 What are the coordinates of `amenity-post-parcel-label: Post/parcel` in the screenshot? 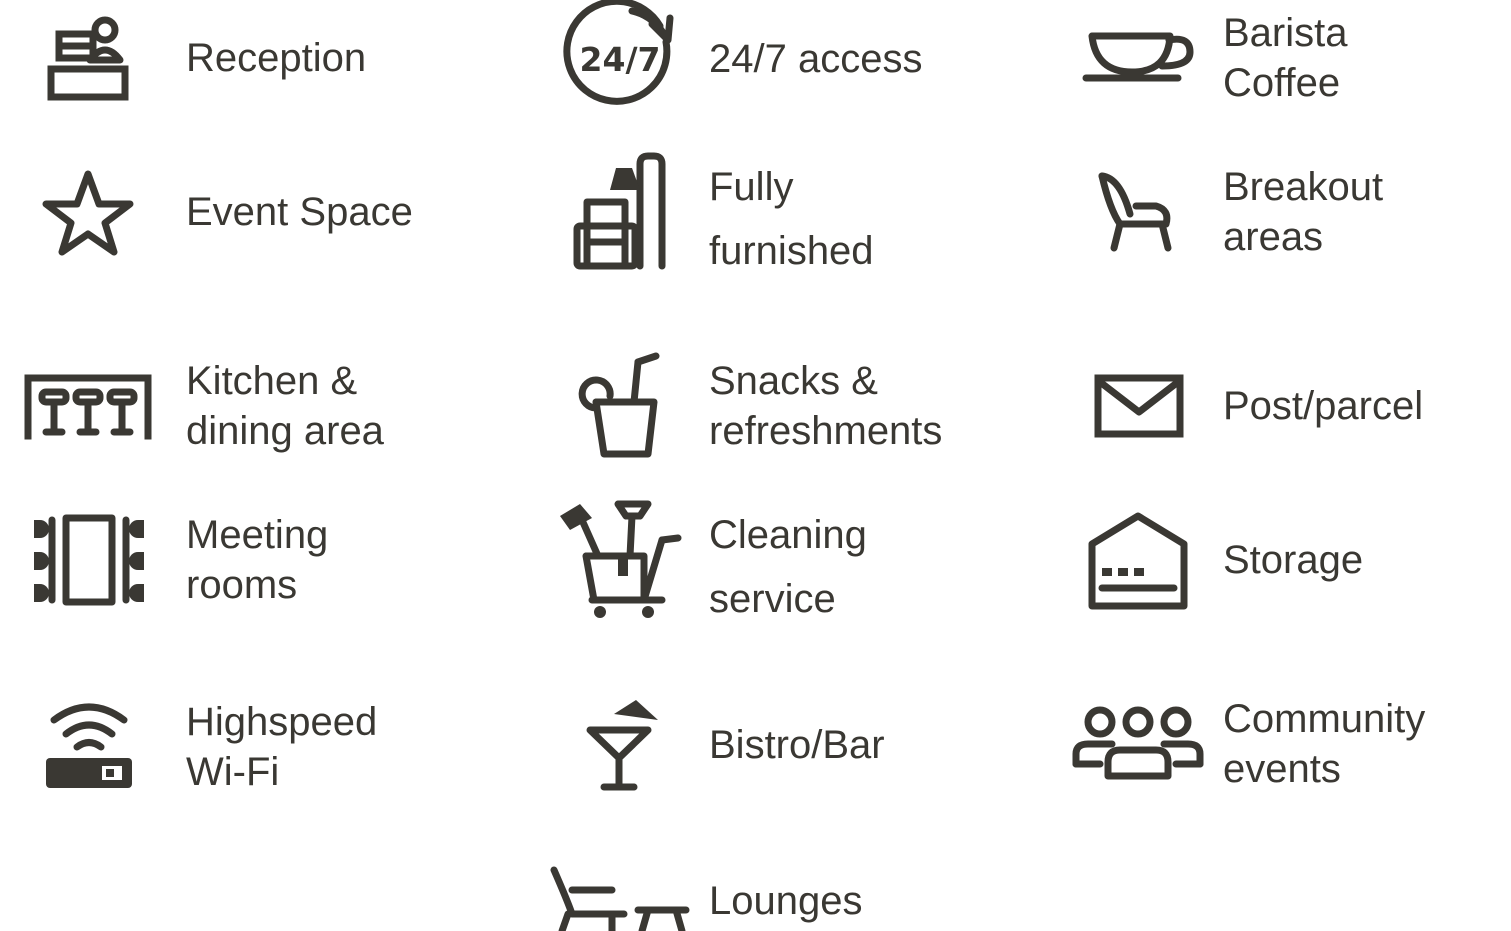 It's located at (1323, 406).